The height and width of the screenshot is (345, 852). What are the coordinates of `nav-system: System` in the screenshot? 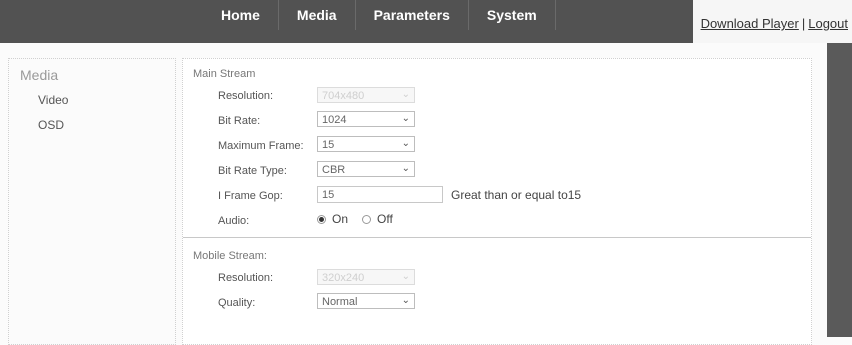 It's located at (512, 15).